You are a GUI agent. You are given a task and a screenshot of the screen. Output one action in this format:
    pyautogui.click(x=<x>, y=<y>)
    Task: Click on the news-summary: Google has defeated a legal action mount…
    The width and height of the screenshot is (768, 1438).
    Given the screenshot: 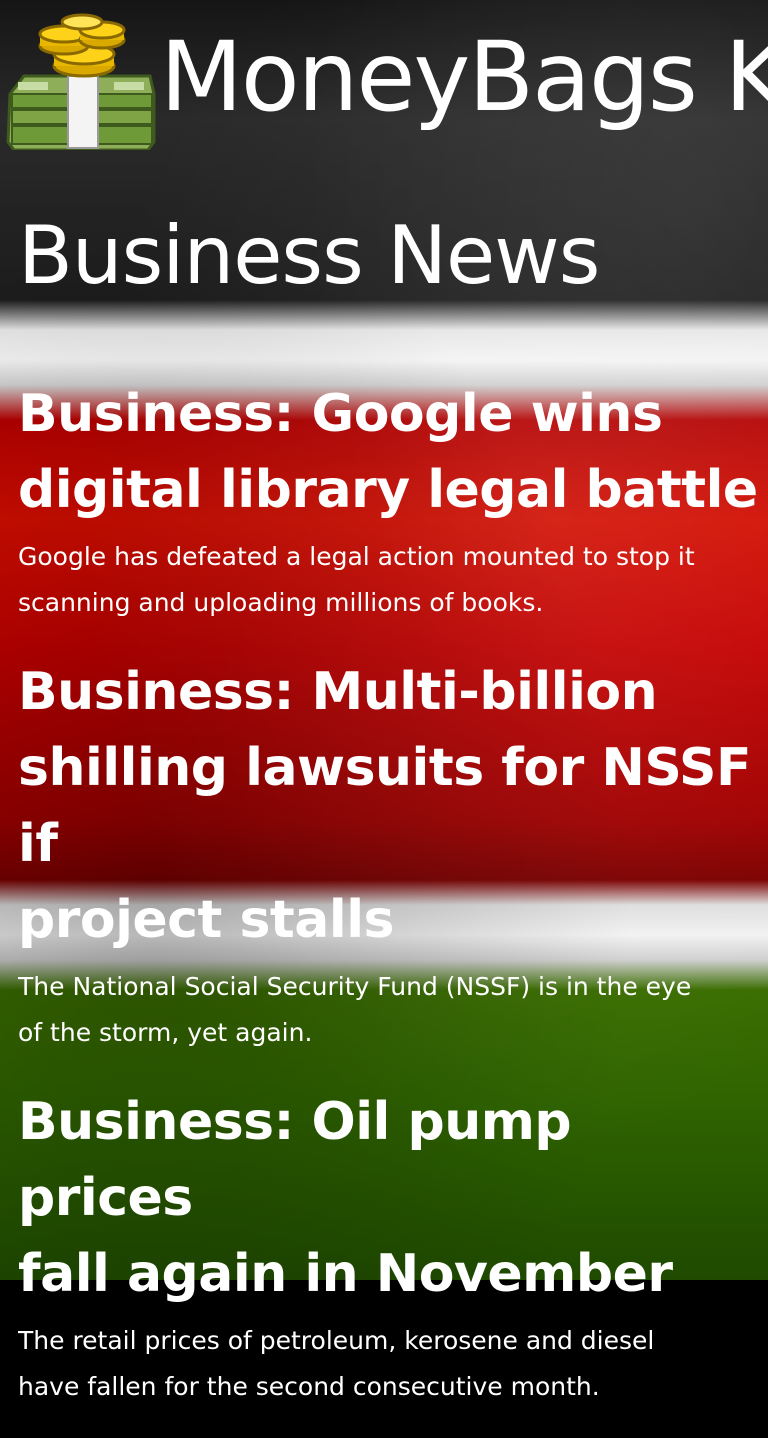 What is the action you would take?
    pyautogui.click(x=356, y=579)
    